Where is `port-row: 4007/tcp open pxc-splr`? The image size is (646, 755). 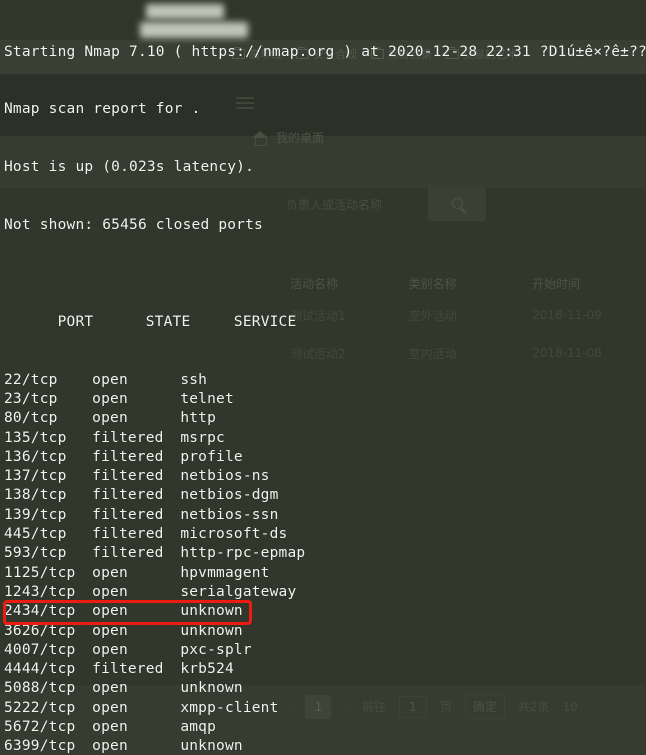
port-row: 4007/tcp open pxc-splr is located at coordinates (325, 650).